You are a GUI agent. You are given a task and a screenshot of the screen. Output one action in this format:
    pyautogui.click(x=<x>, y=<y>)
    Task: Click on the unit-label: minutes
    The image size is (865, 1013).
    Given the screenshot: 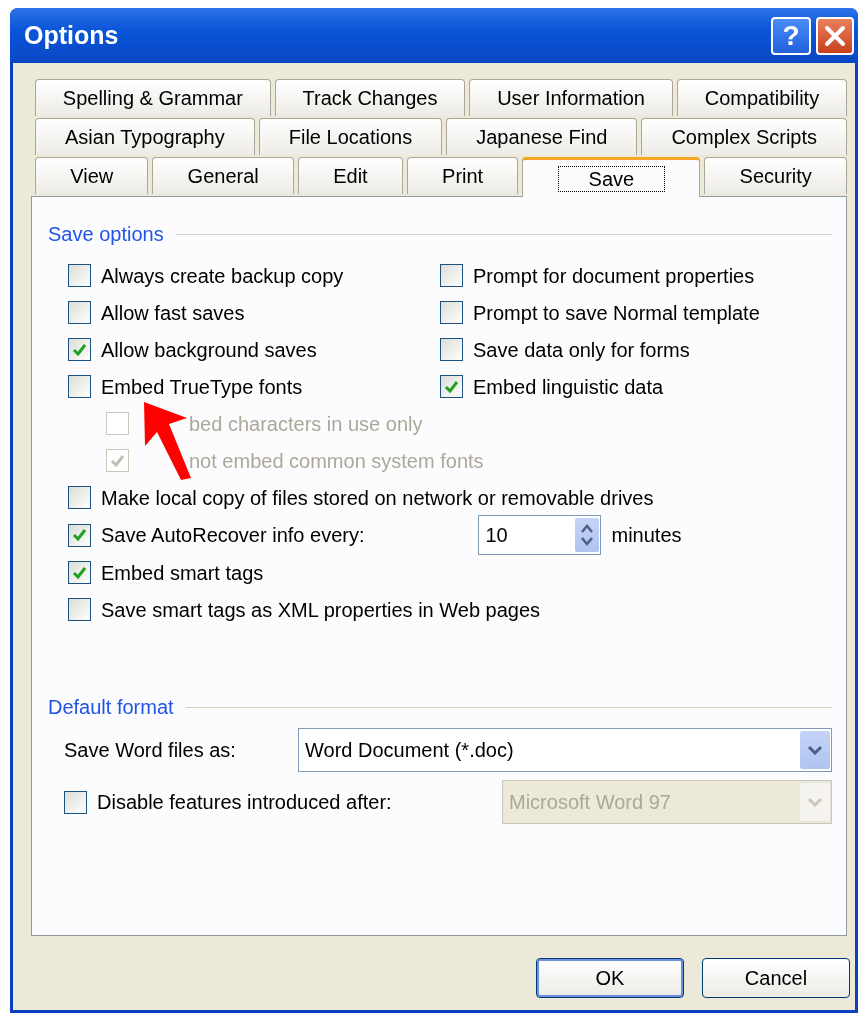 What is the action you would take?
    pyautogui.click(x=646, y=535)
    